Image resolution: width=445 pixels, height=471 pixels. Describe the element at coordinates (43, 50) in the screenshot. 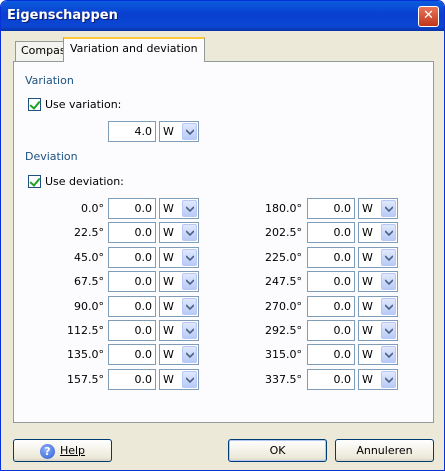

I see `tab-compas-label: Compas` at that location.